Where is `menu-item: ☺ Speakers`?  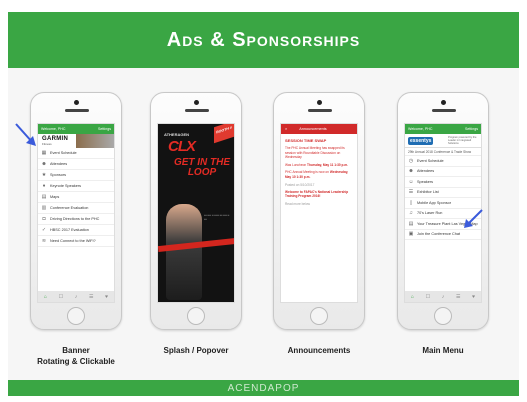 menu-item: ☺ Speakers is located at coordinates (443, 182).